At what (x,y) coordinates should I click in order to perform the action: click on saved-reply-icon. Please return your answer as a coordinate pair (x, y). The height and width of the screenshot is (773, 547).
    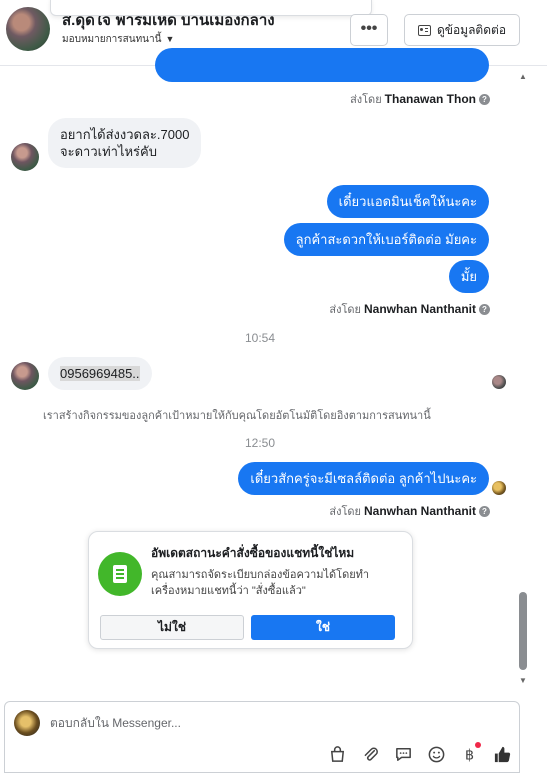
    Looking at the image, I should click on (403, 754).